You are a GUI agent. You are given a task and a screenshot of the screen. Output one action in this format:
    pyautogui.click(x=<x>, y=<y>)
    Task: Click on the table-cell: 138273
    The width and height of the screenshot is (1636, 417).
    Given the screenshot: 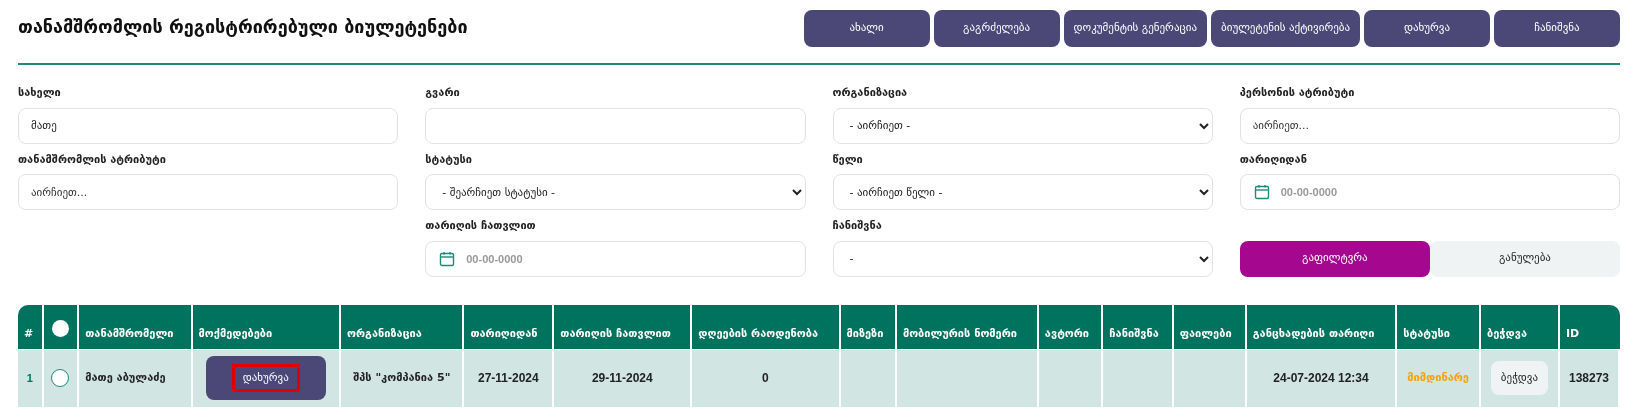 What is the action you would take?
    pyautogui.click(x=1589, y=377)
    